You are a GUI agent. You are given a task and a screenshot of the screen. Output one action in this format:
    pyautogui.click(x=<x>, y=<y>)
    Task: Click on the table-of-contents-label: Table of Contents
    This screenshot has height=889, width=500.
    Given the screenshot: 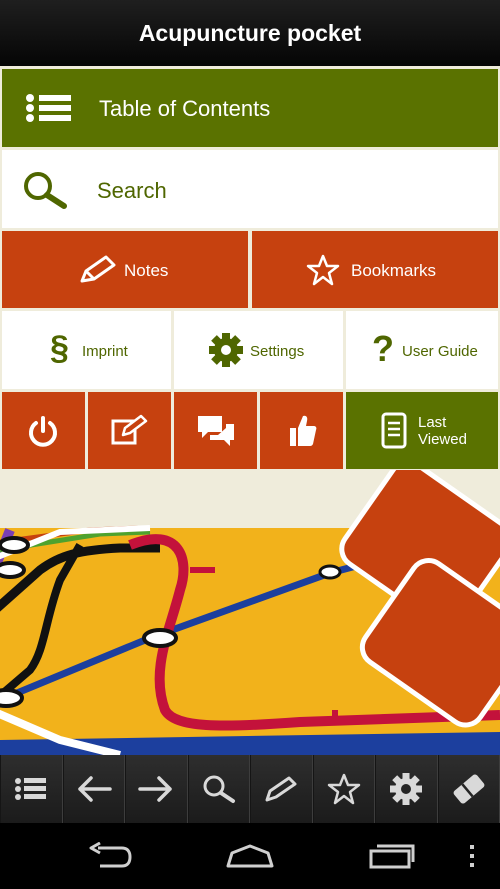 What is the action you would take?
    pyautogui.click(x=185, y=108)
    